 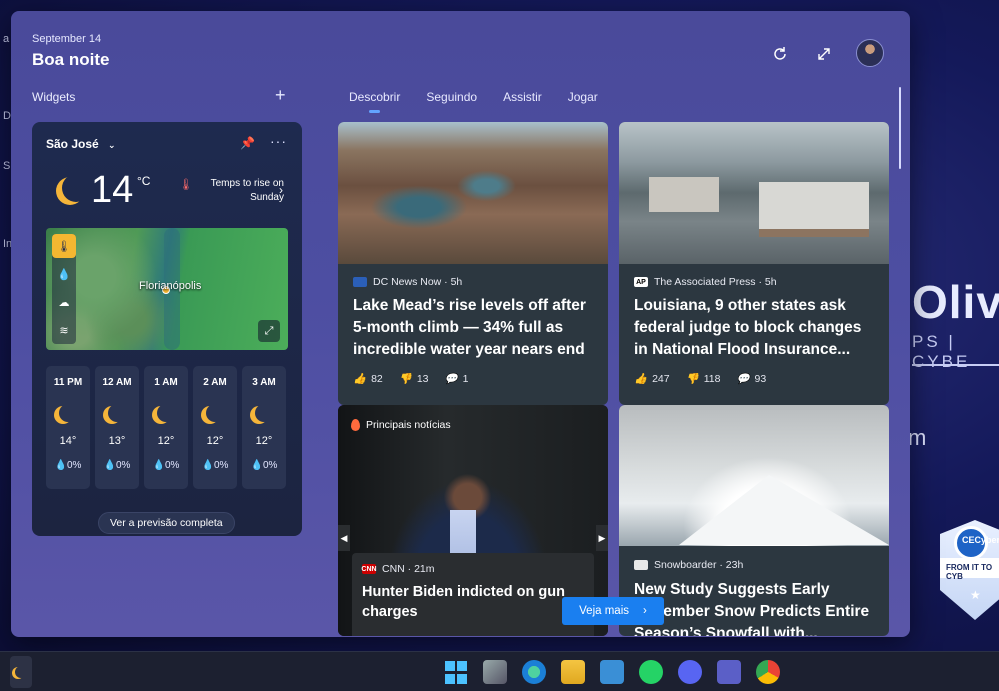 I want to click on news-source: AP The Associated Press · 5h, so click(x=705, y=282).